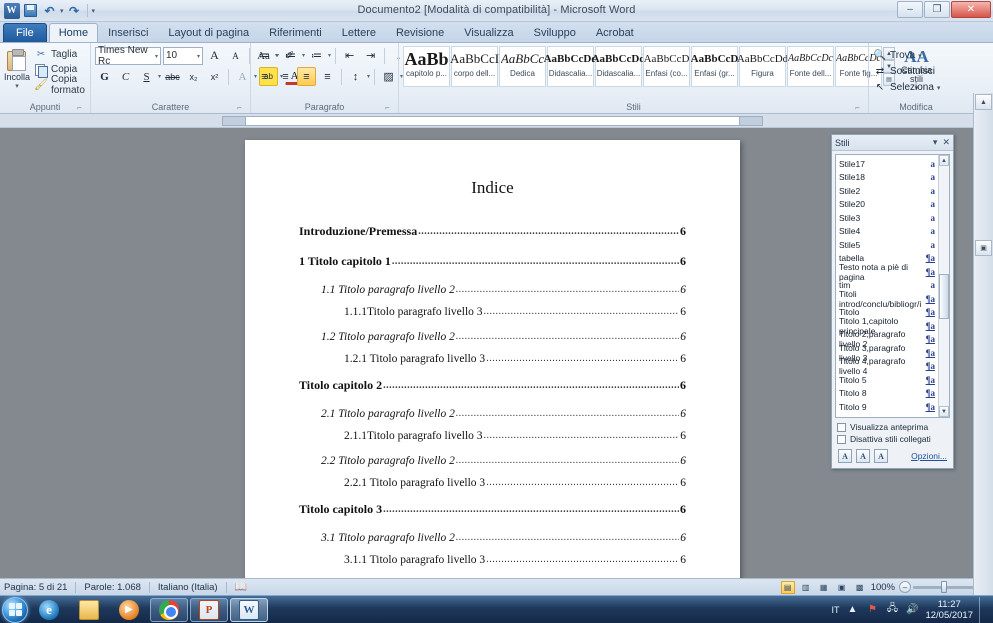  What do you see at coordinates (112, 587) in the screenshot?
I see `word-count: Parole: 1.068` at bounding box center [112, 587].